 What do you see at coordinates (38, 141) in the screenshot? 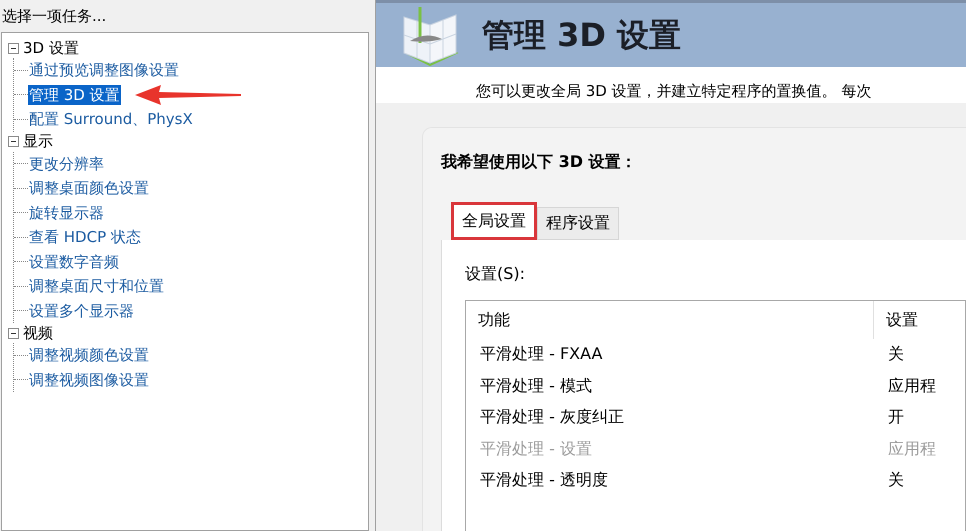
I see `tree-node: 显示` at bounding box center [38, 141].